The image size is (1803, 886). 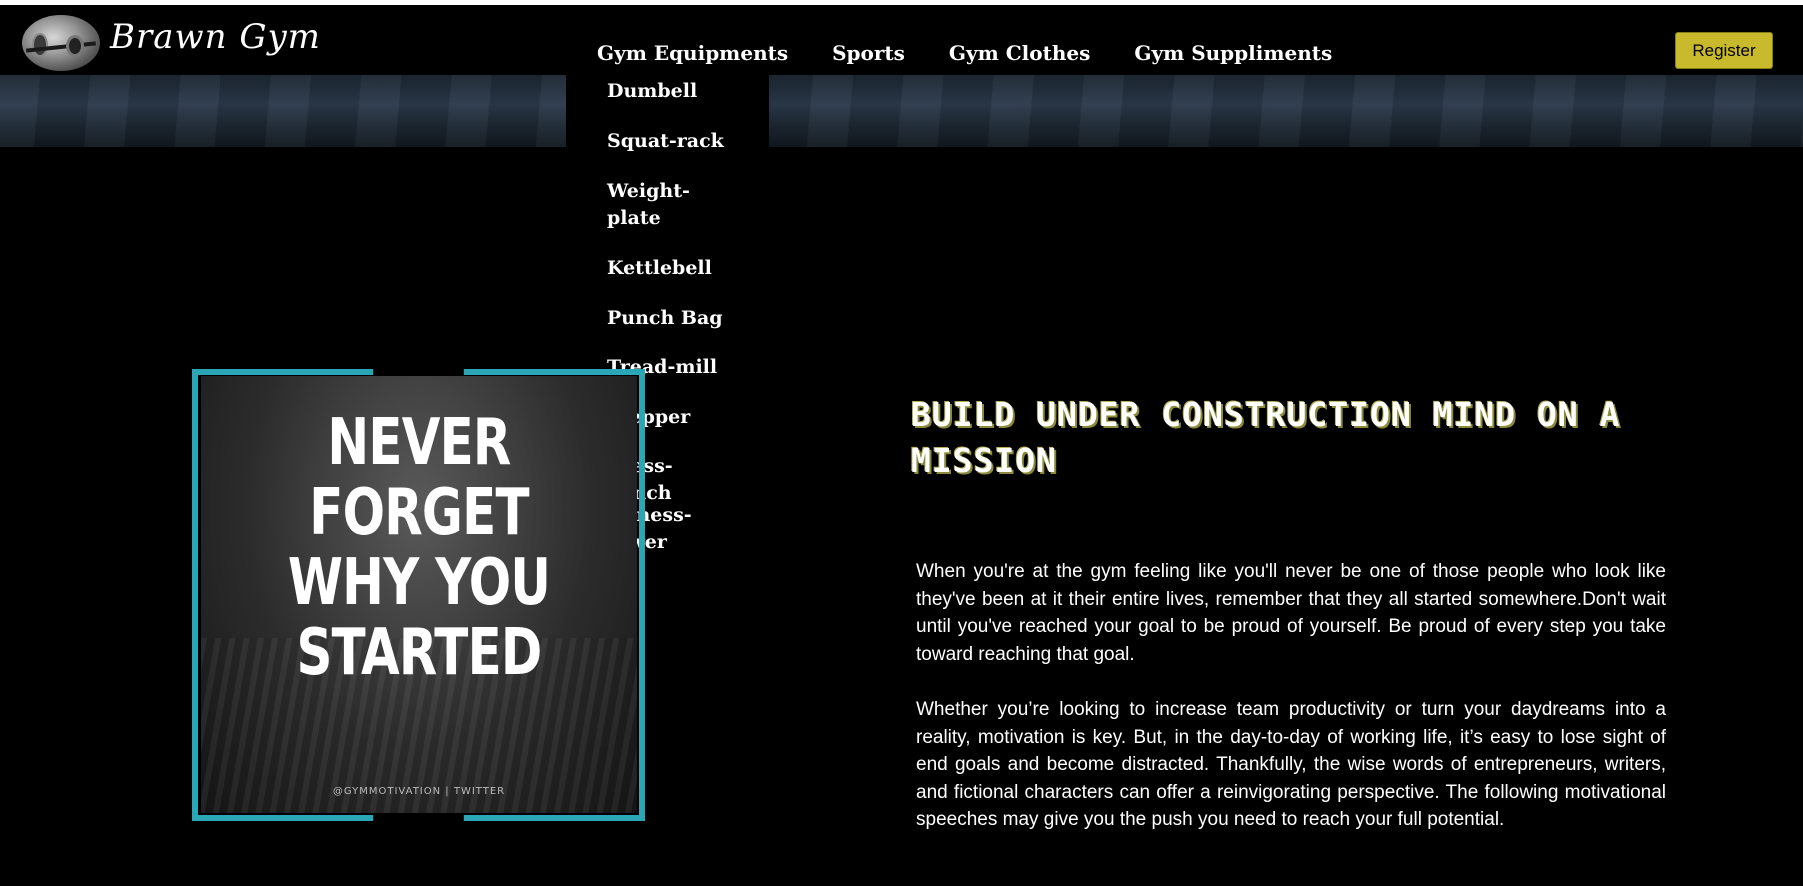 What do you see at coordinates (901, 111) in the screenshot?
I see `hero-banner` at bounding box center [901, 111].